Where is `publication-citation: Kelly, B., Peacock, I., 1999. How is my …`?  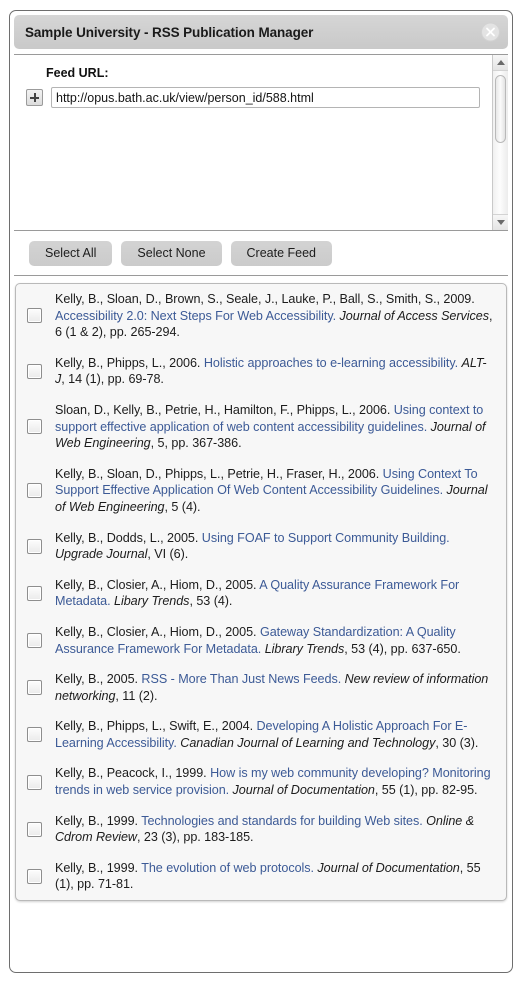 publication-citation: Kelly, B., Peacock, I., 1999. How is my … is located at coordinates (275, 781).